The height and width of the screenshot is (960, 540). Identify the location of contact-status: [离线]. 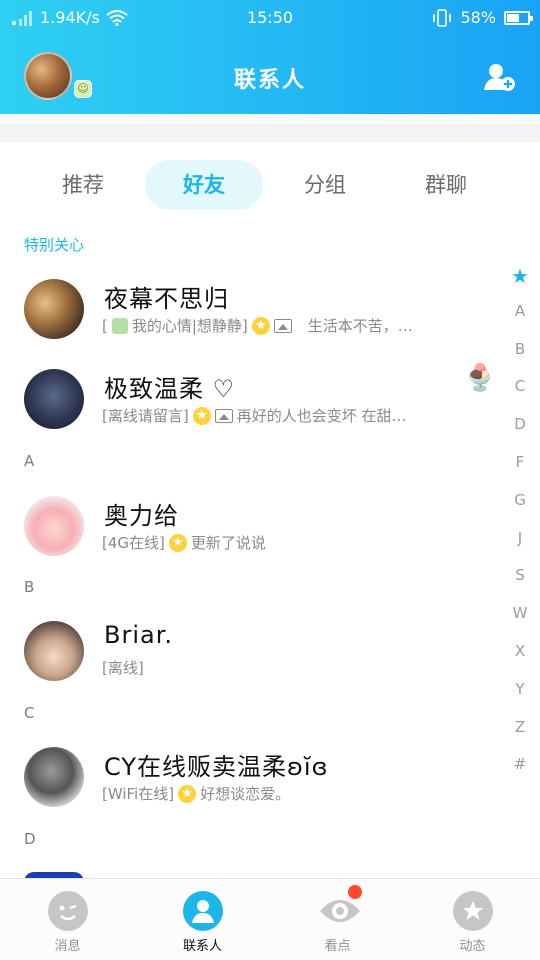
(282, 667).